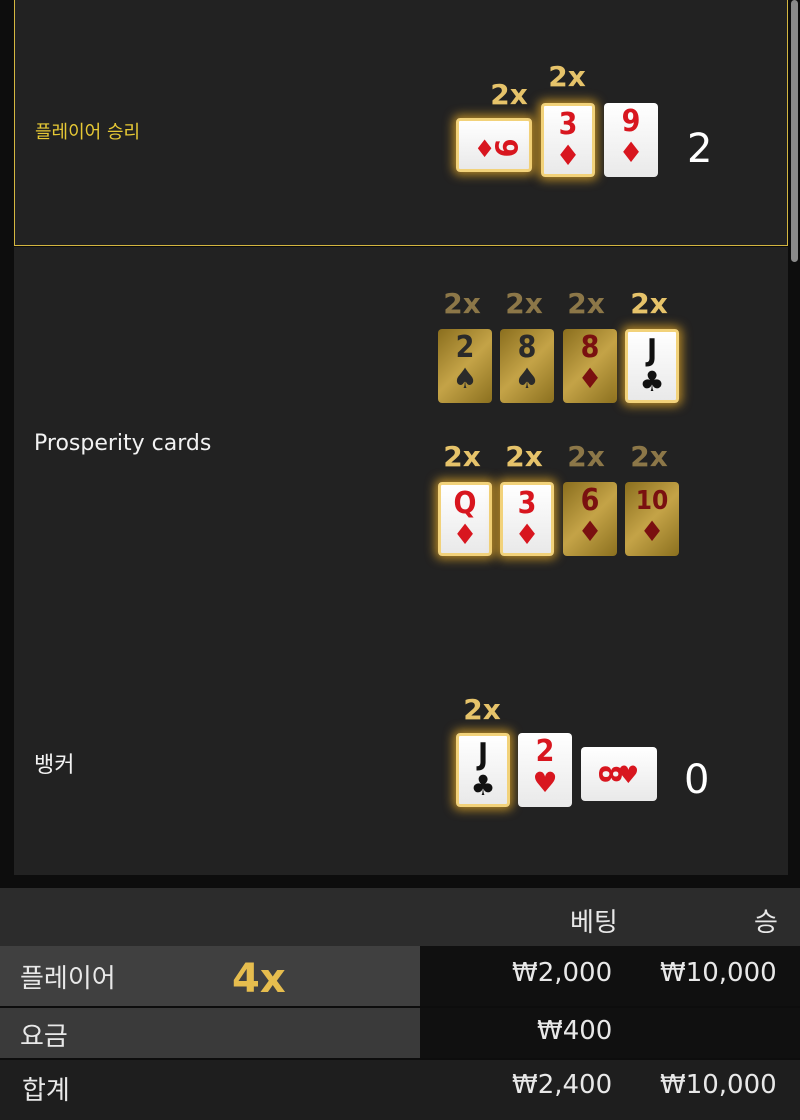 The height and width of the screenshot is (1120, 800). What do you see at coordinates (590, 366) in the screenshot?
I see `prosperity-card: 8 ♦` at bounding box center [590, 366].